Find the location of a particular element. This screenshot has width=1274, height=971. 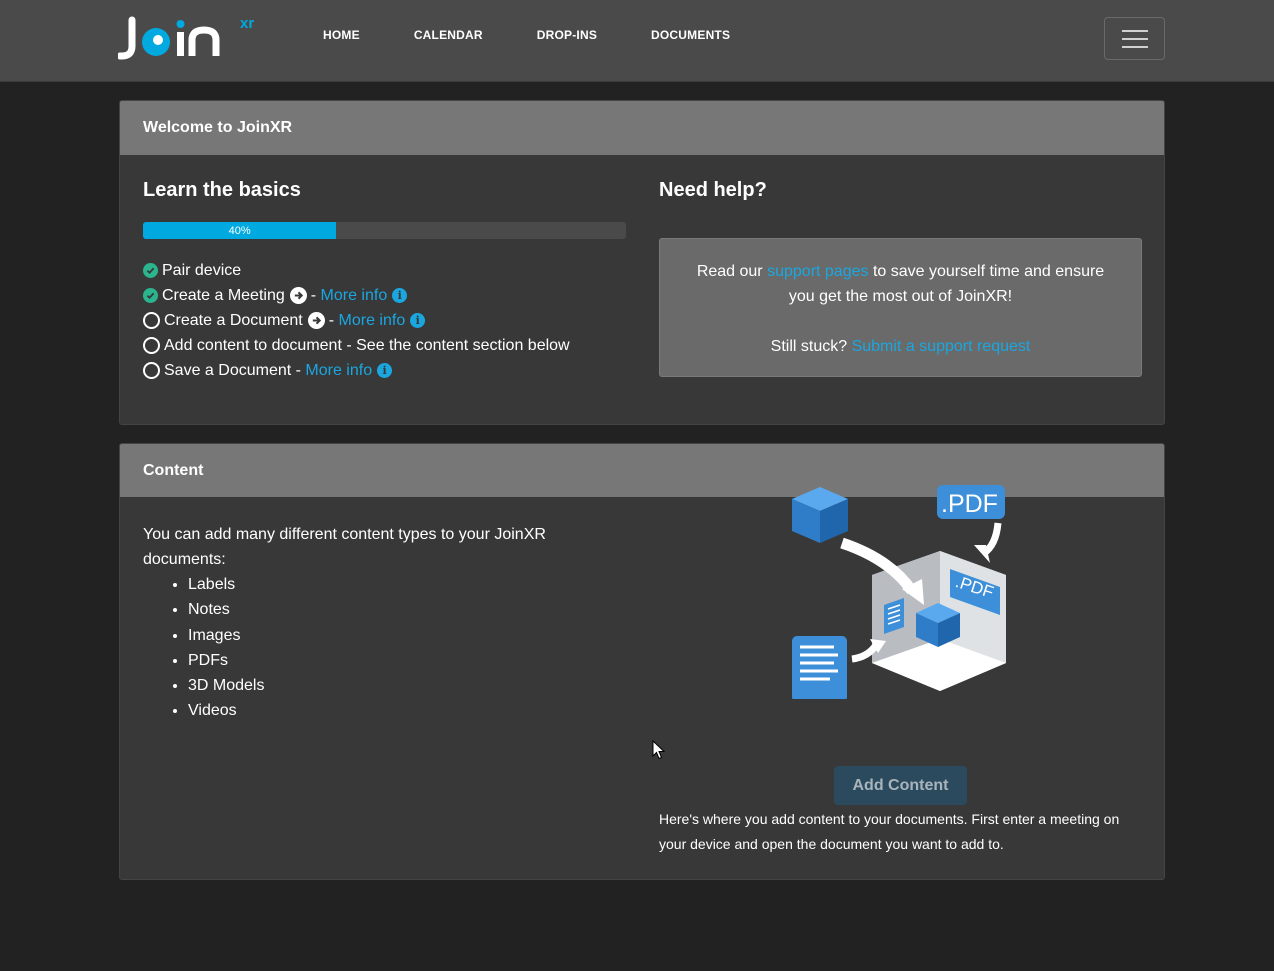

step-label: Save a Document - is located at coordinates (232, 370).